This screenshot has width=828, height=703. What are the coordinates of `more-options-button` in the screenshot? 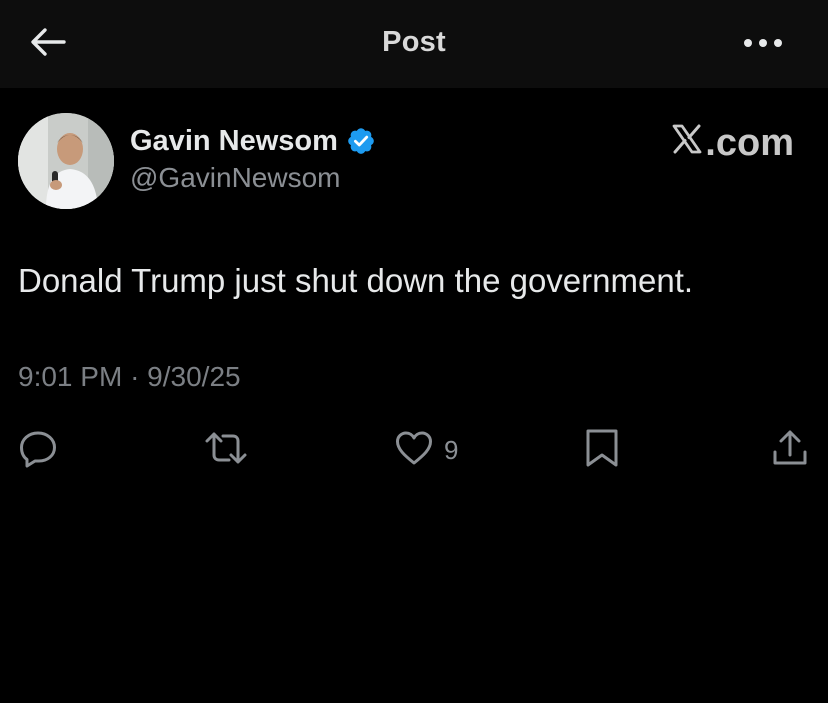 It's located at (763, 44).